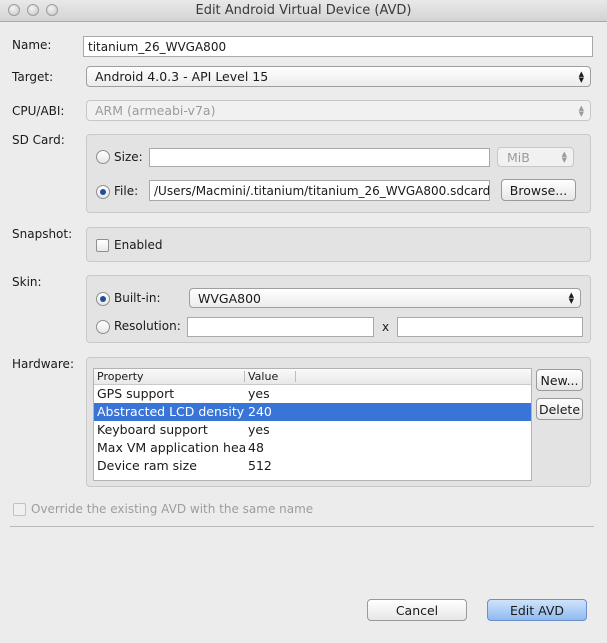 The width and height of the screenshot is (607, 643). I want to click on column-header-property: Property, so click(120, 376).